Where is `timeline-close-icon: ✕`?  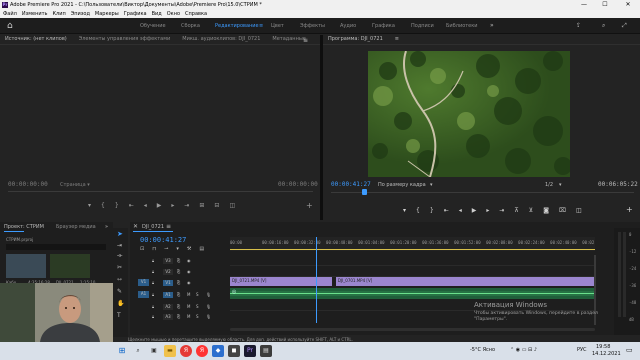 timeline-close-icon: ✕ is located at coordinates (135, 226).